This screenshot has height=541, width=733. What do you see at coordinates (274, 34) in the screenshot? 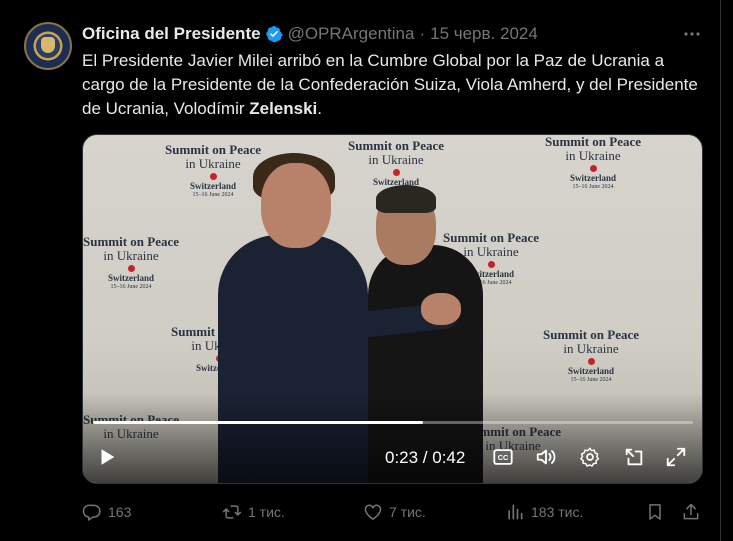
I see `verified-badge-icon` at bounding box center [274, 34].